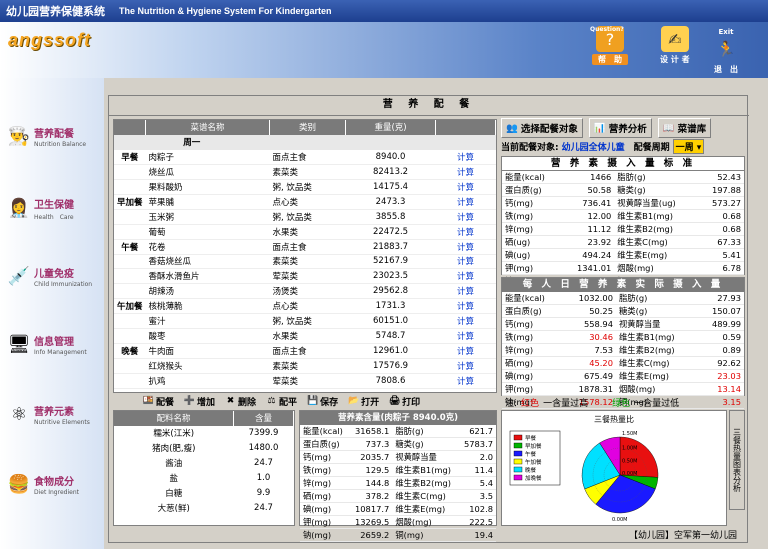 Image resolution: width=768 pixels, height=549 pixels. What do you see at coordinates (230, 401) in the screenshot?
I see `delete-icon: ✖` at bounding box center [230, 401].